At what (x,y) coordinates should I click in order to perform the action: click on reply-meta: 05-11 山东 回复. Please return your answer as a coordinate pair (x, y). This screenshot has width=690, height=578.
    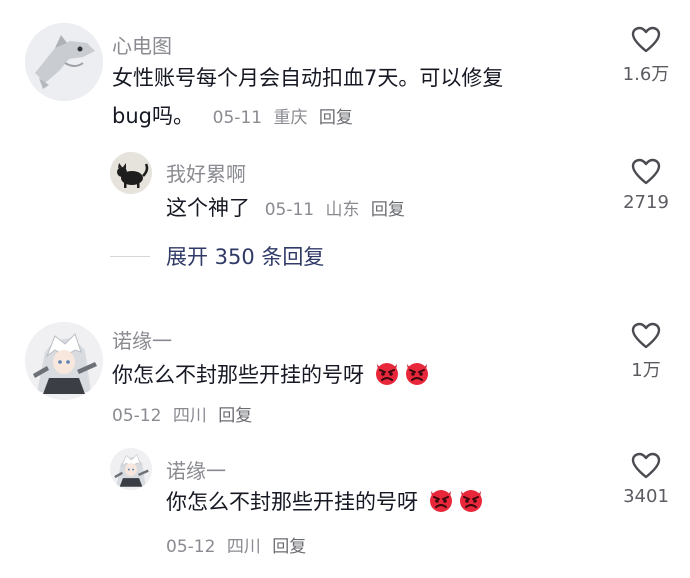
    Looking at the image, I should click on (335, 210).